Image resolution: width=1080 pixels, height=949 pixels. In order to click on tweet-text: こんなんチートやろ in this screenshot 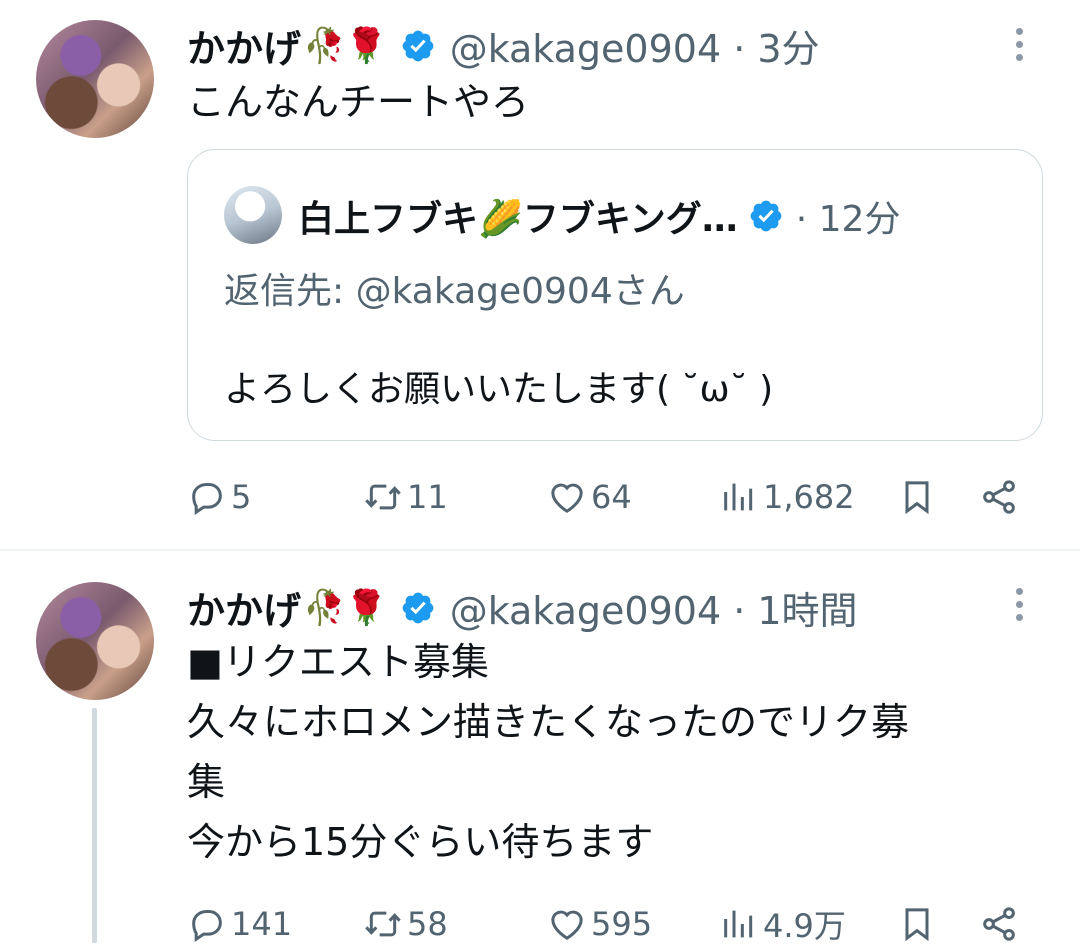, I will do `click(358, 102)`.